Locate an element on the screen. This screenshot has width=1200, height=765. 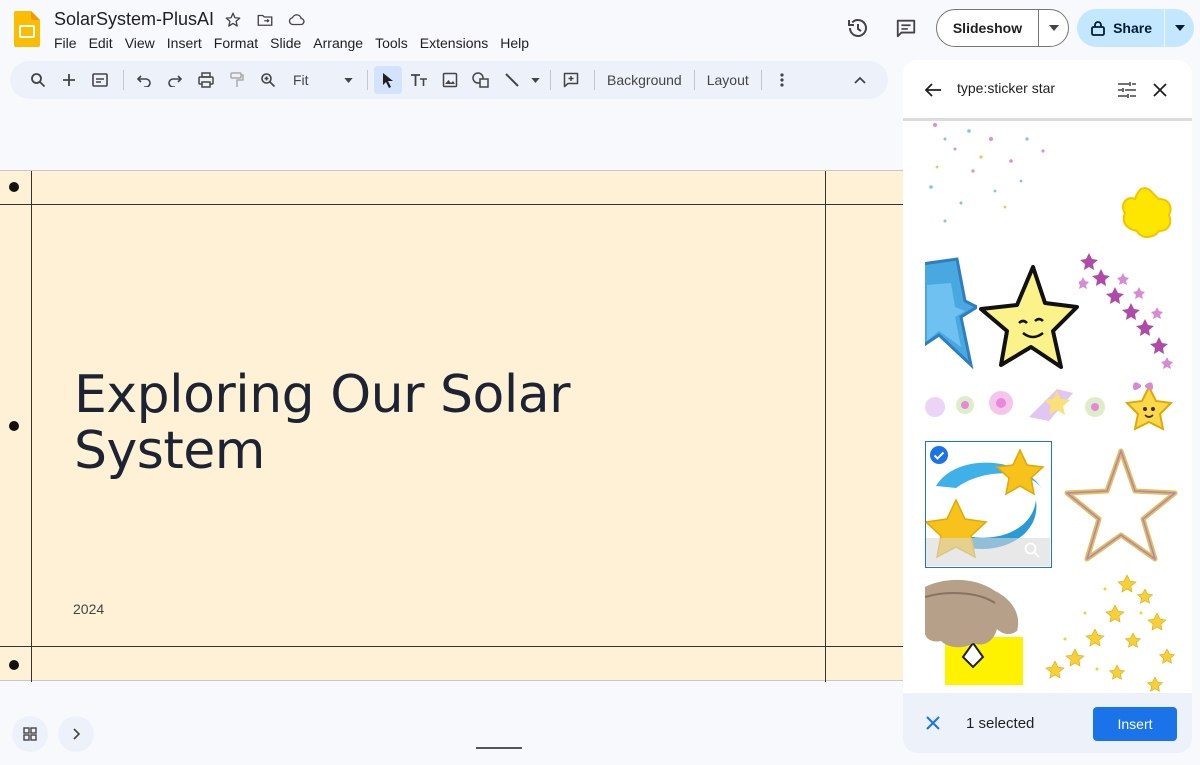
comments-icon is located at coordinates (906, 28).